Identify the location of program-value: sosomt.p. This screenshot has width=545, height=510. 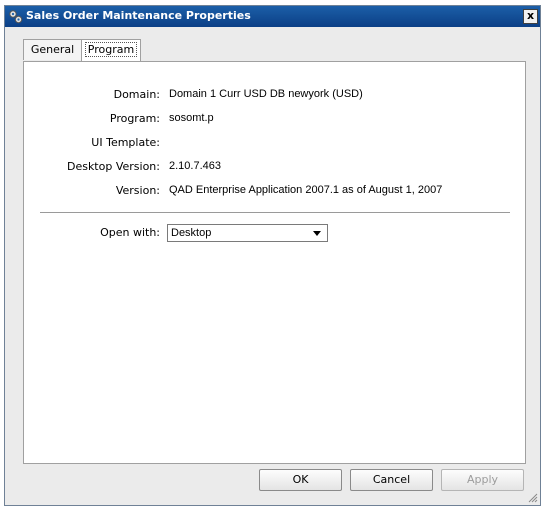
(191, 118).